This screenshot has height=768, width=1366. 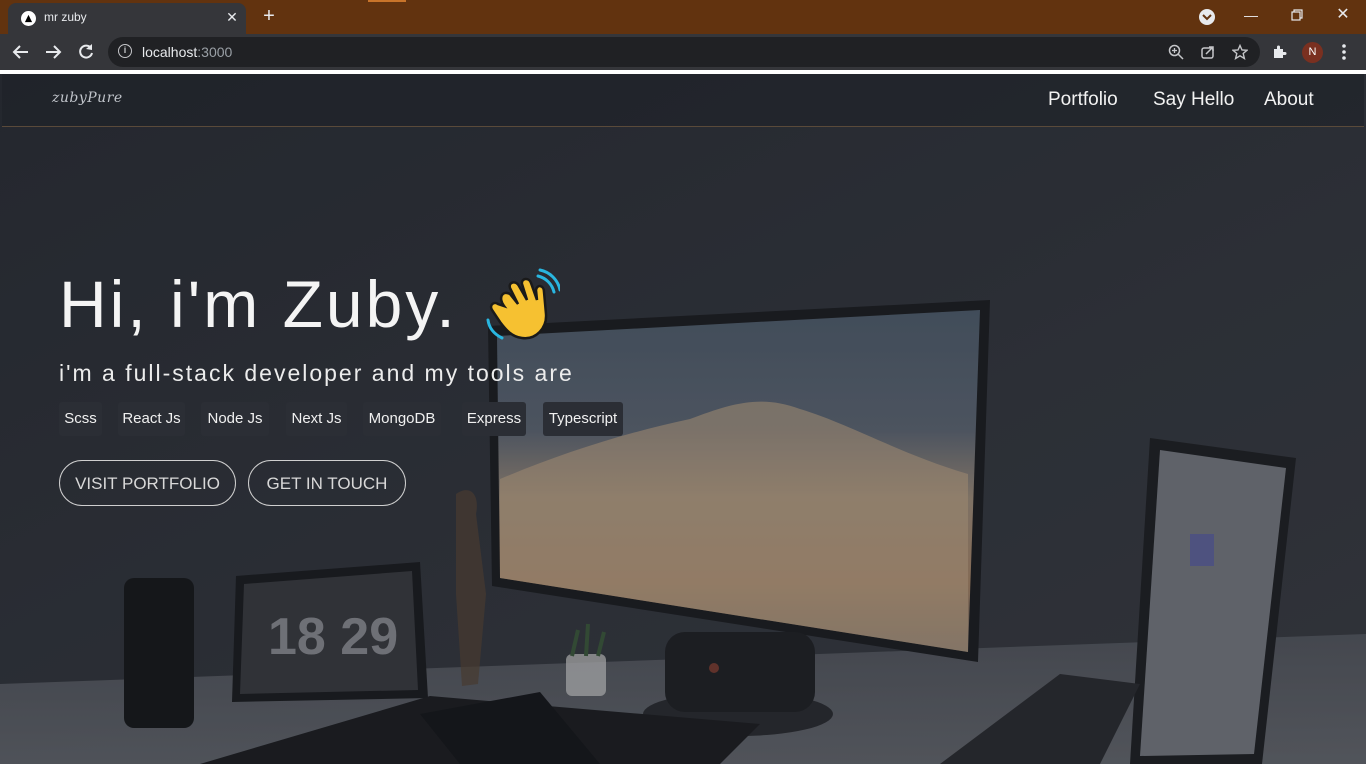 I want to click on browser-tab-strip: mr zuby ✕ + — ✕, so click(x=683, y=17).